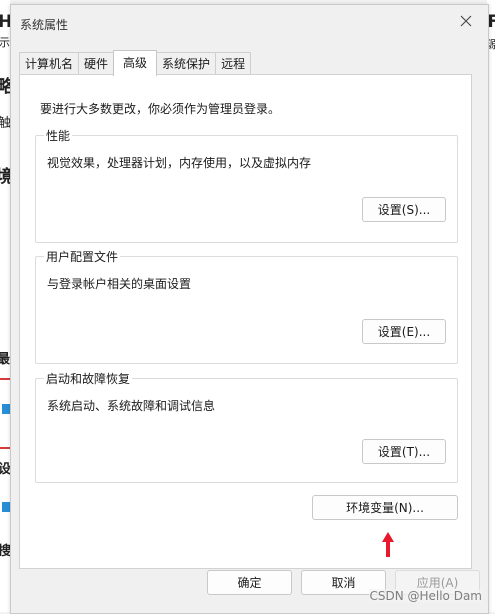 This screenshot has width=495, height=614. I want to click on close-icon, so click(466, 21).